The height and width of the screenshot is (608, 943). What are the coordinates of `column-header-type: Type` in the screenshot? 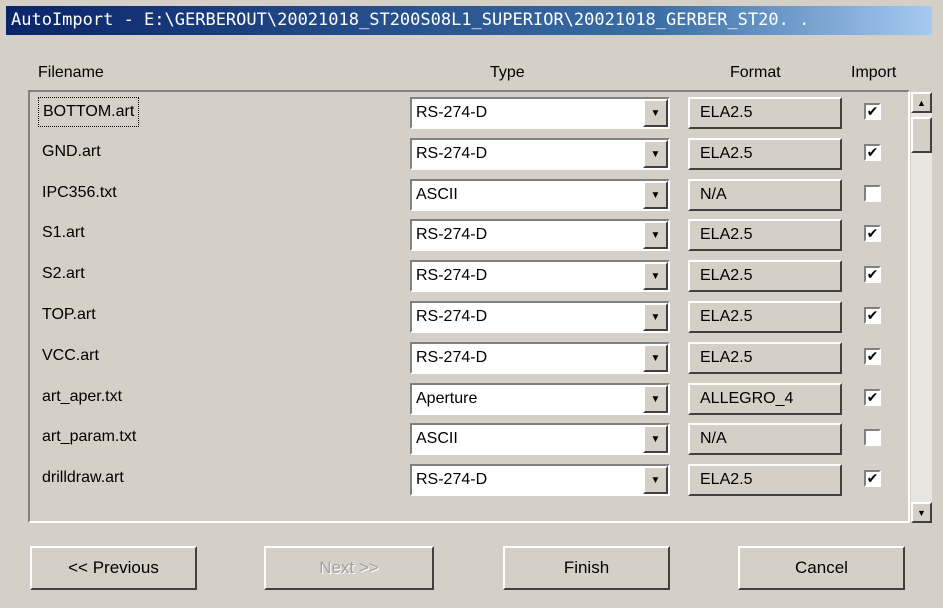 It's located at (507, 72).